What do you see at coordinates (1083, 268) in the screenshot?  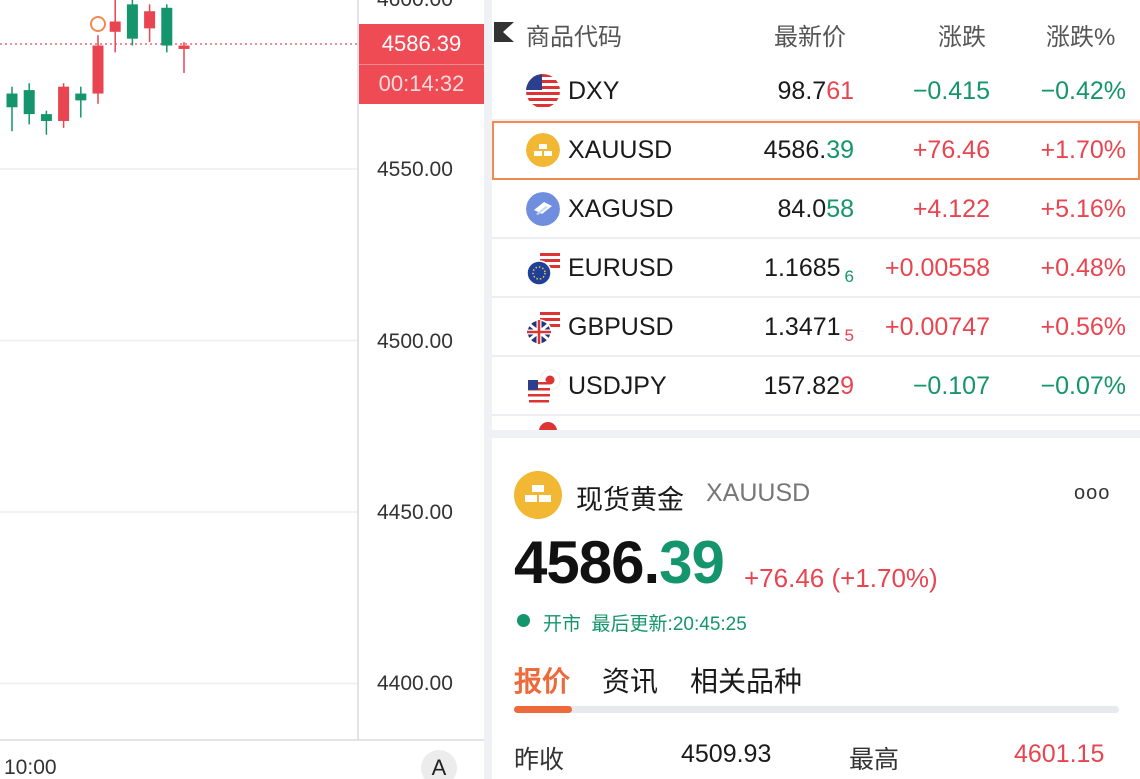 I see `change-pct: +0.48%` at bounding box center [1083, 268].